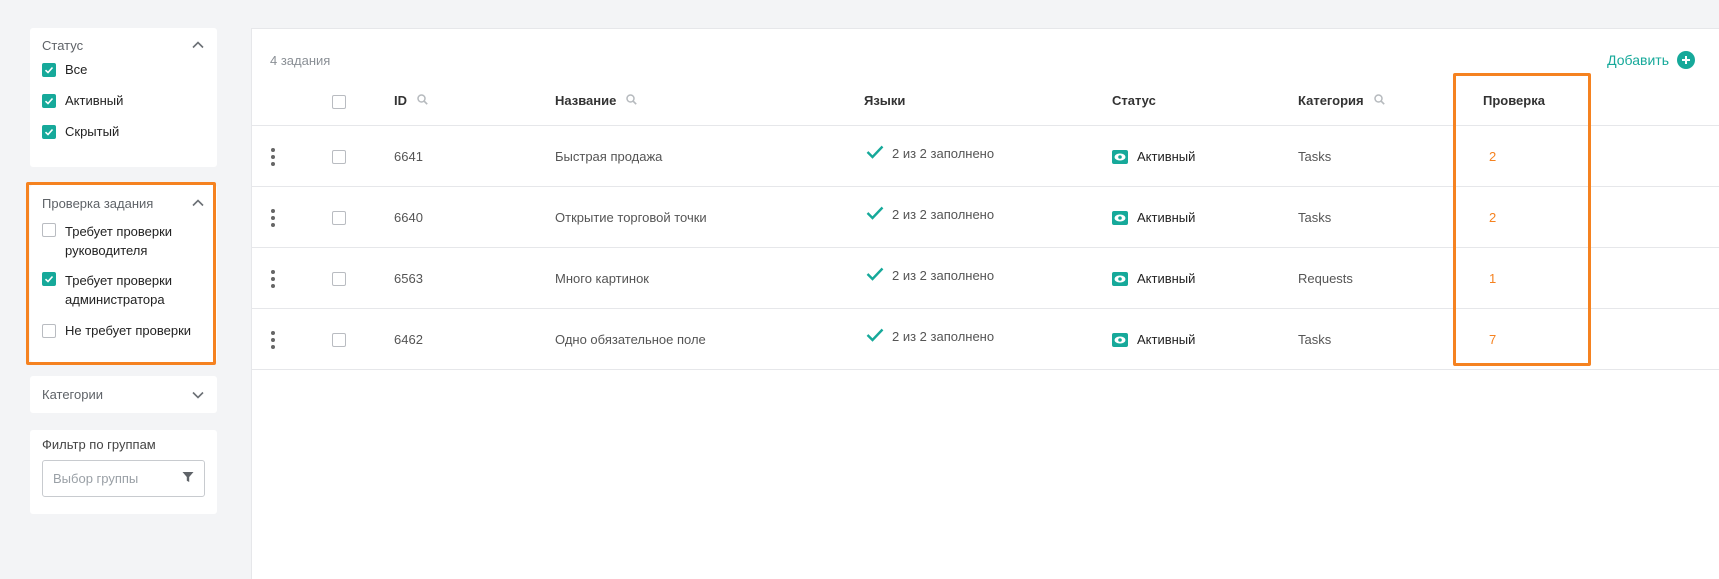  I want to click on row-name: Открытие торговой точки, so click(631, 217).